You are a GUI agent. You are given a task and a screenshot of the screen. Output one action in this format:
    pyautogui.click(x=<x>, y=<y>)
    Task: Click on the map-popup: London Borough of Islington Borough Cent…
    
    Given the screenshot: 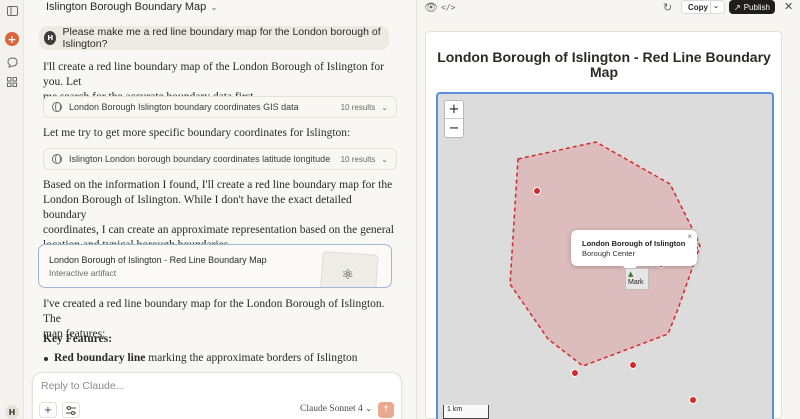 What is the action you would take?
    pyautogui.click(x=634, y=252)
    